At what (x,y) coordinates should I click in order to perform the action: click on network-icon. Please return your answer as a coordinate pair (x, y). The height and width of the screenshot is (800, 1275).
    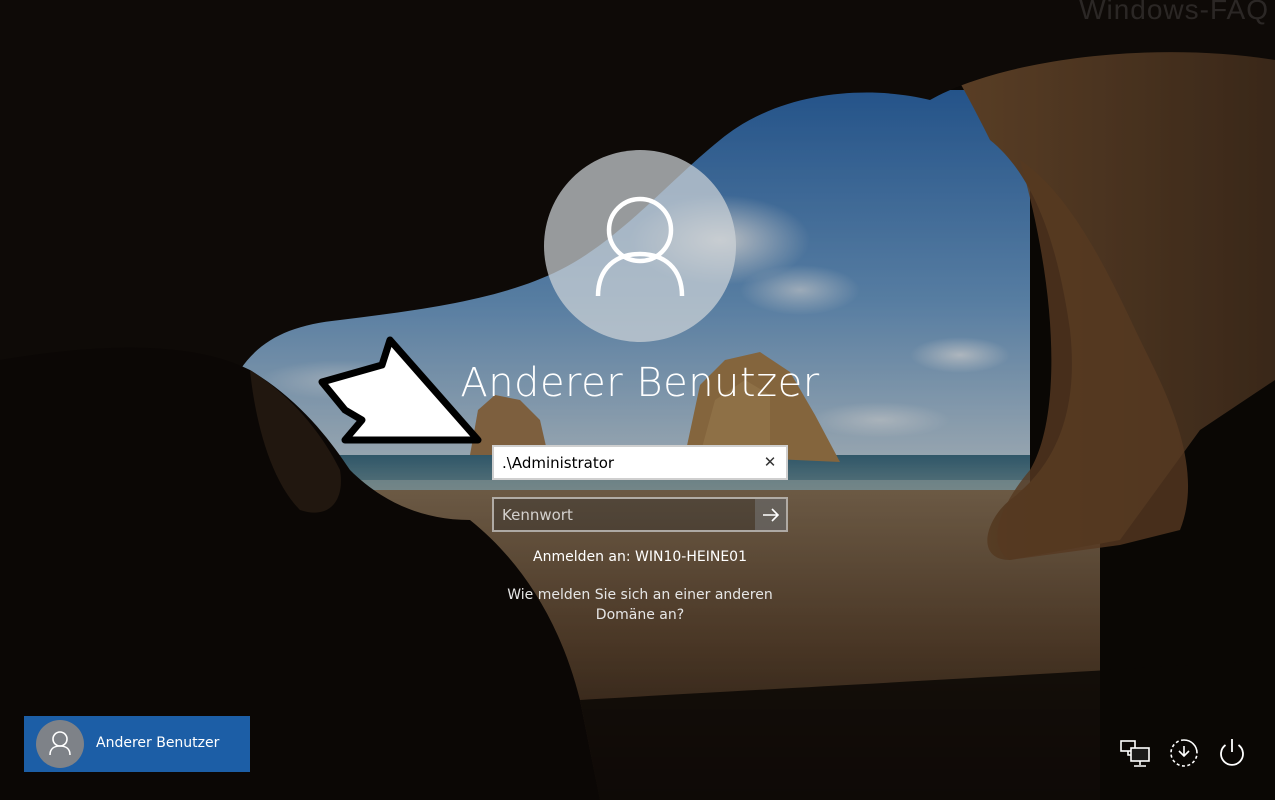
    Looking at the image, I should click on (1135, 753).